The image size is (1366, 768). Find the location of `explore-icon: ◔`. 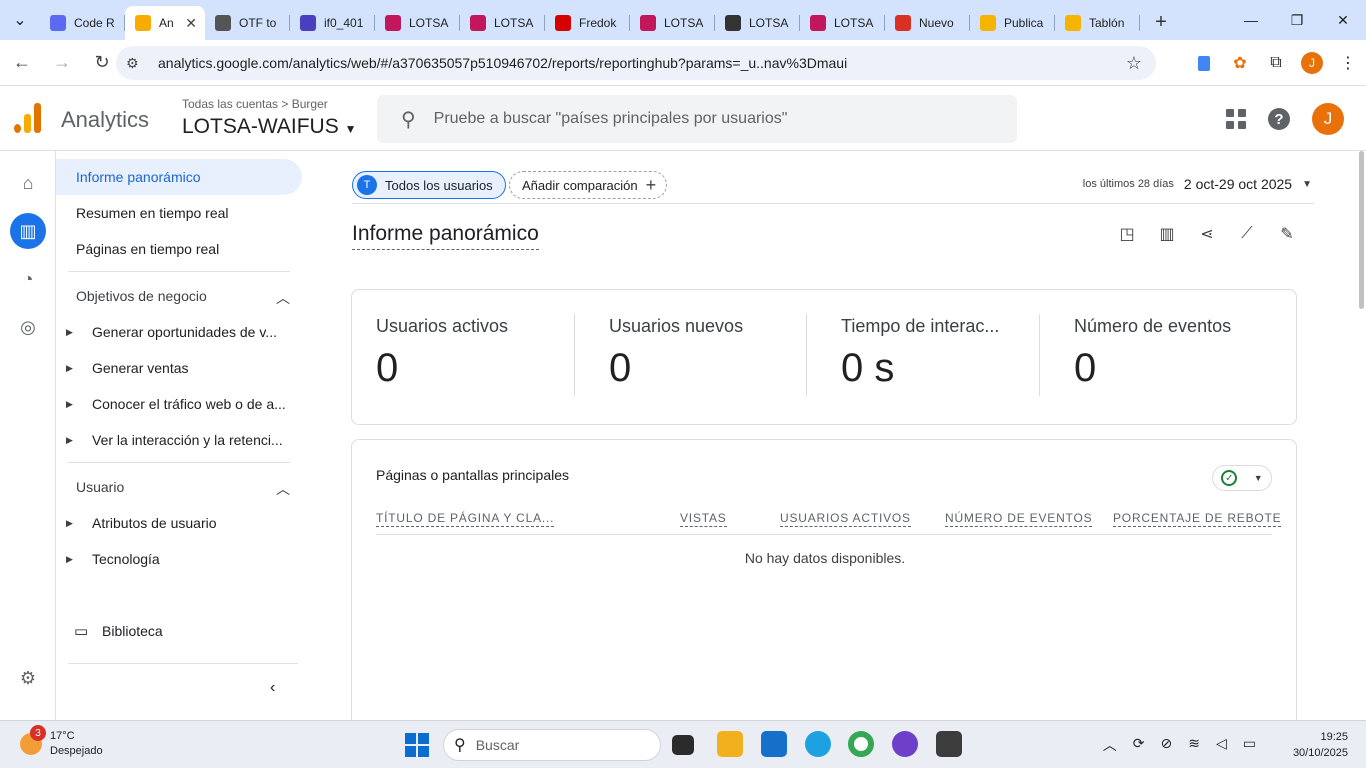

explore-icon: ◔ is located at coordinates (28, 279).